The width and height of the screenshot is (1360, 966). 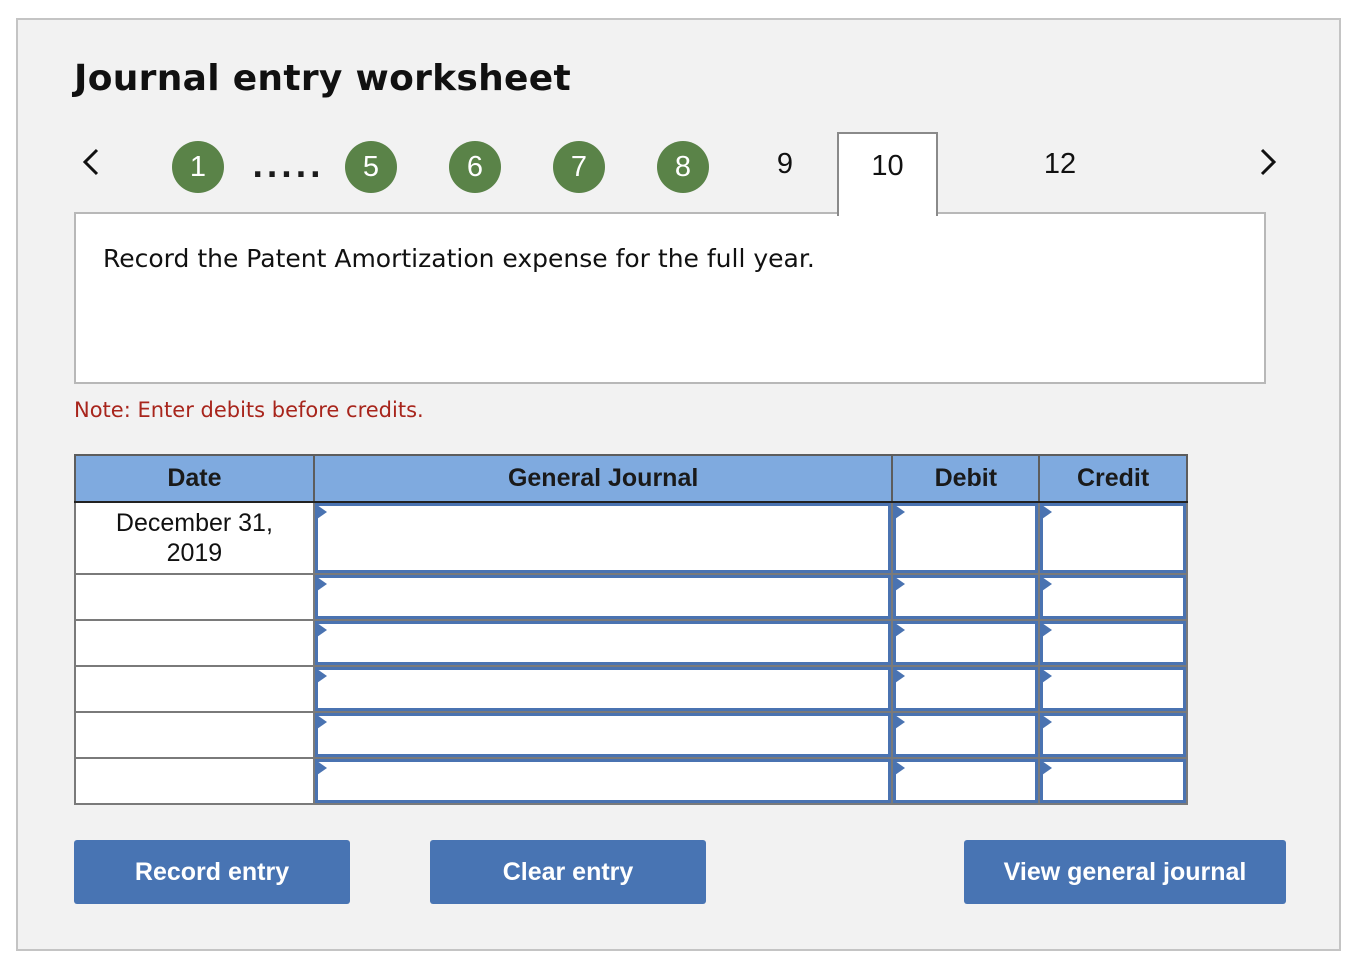 I want to click on header-general-journal: General Journal, so click(x=603, y=478).